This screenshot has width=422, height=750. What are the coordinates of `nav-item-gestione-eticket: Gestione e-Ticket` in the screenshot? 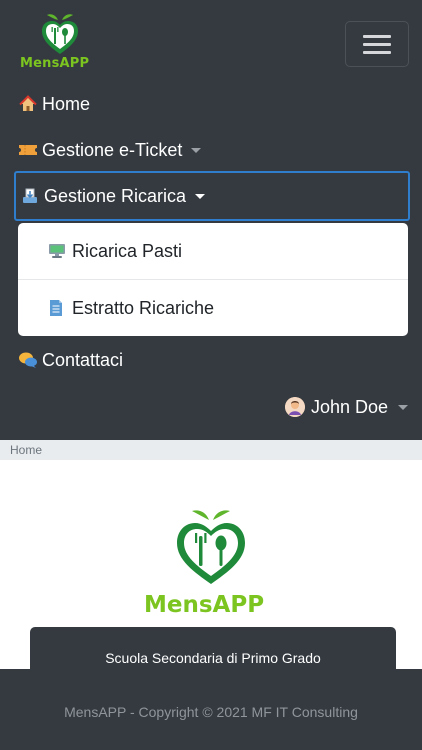 It's located at (212, 150).